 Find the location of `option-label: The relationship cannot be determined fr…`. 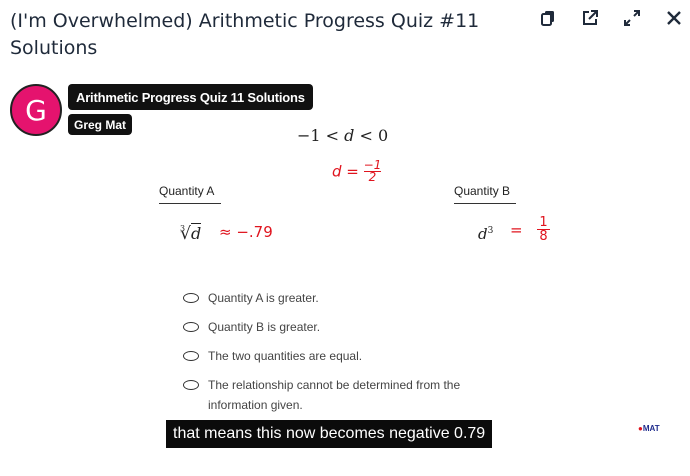

option-label: The relationship cannot be determined fr… is located at coordinates (334, 395).